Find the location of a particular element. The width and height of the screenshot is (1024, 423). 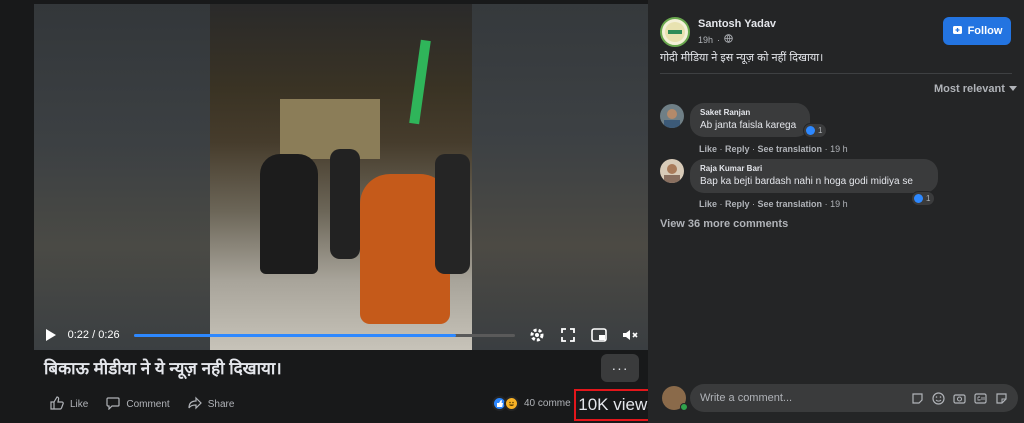

sort-label: Most relevant is located at coordinates (969, 89).